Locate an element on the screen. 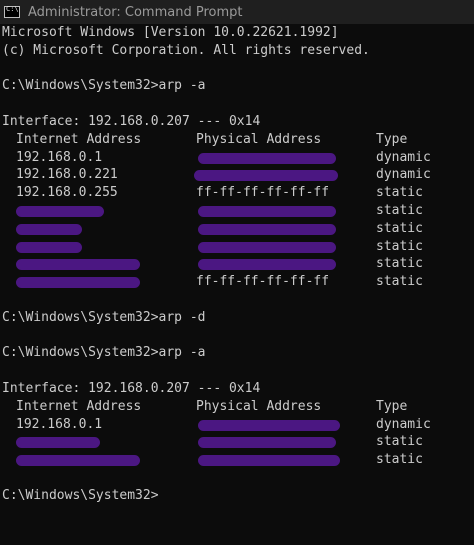 Image resolution: width=474 pixels, height=545 pixels. ip-address: 192.168.0.221 is located at coordinates (67, 175).